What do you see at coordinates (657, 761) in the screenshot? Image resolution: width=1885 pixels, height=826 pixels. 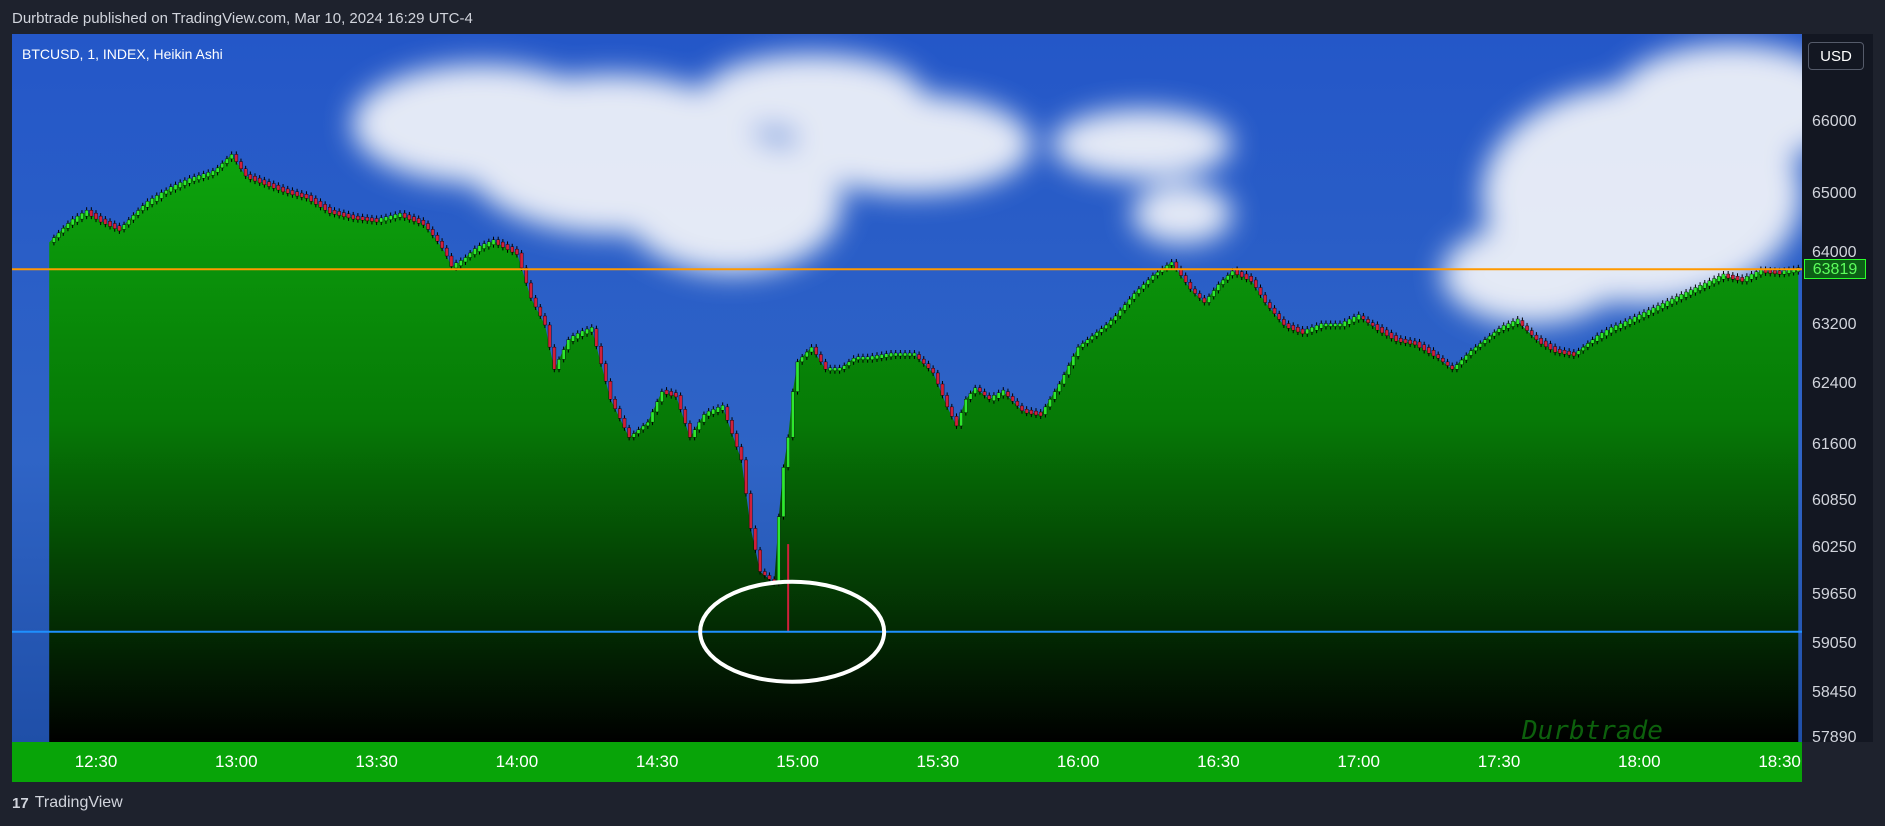 I see `x-tick-label: 14:30` at bounding box center [657, 761].